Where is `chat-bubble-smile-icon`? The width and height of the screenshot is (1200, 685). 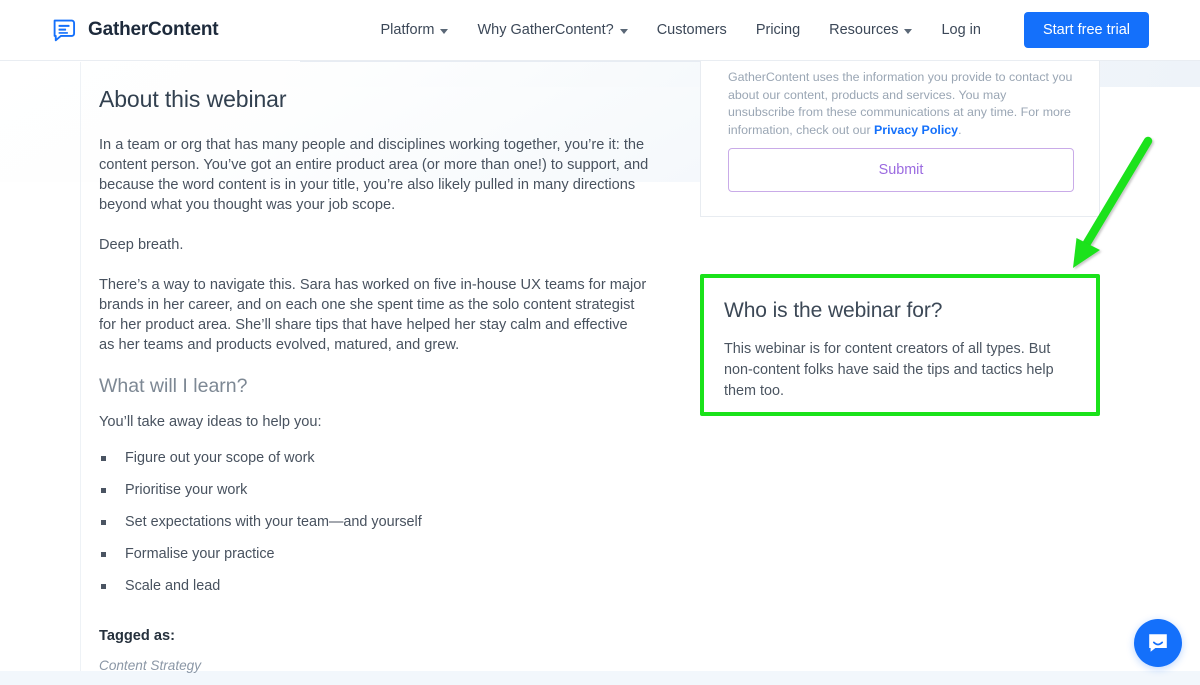 chat-bubble-smile-icon is located at coordinates (1158, 643).